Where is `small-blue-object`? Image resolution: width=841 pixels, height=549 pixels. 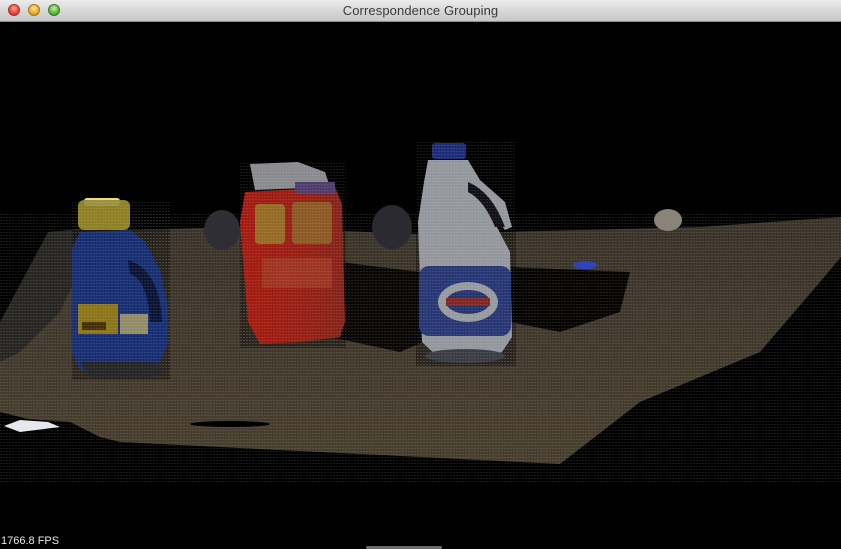 small-blue-object is located at coordinates (585, 265).